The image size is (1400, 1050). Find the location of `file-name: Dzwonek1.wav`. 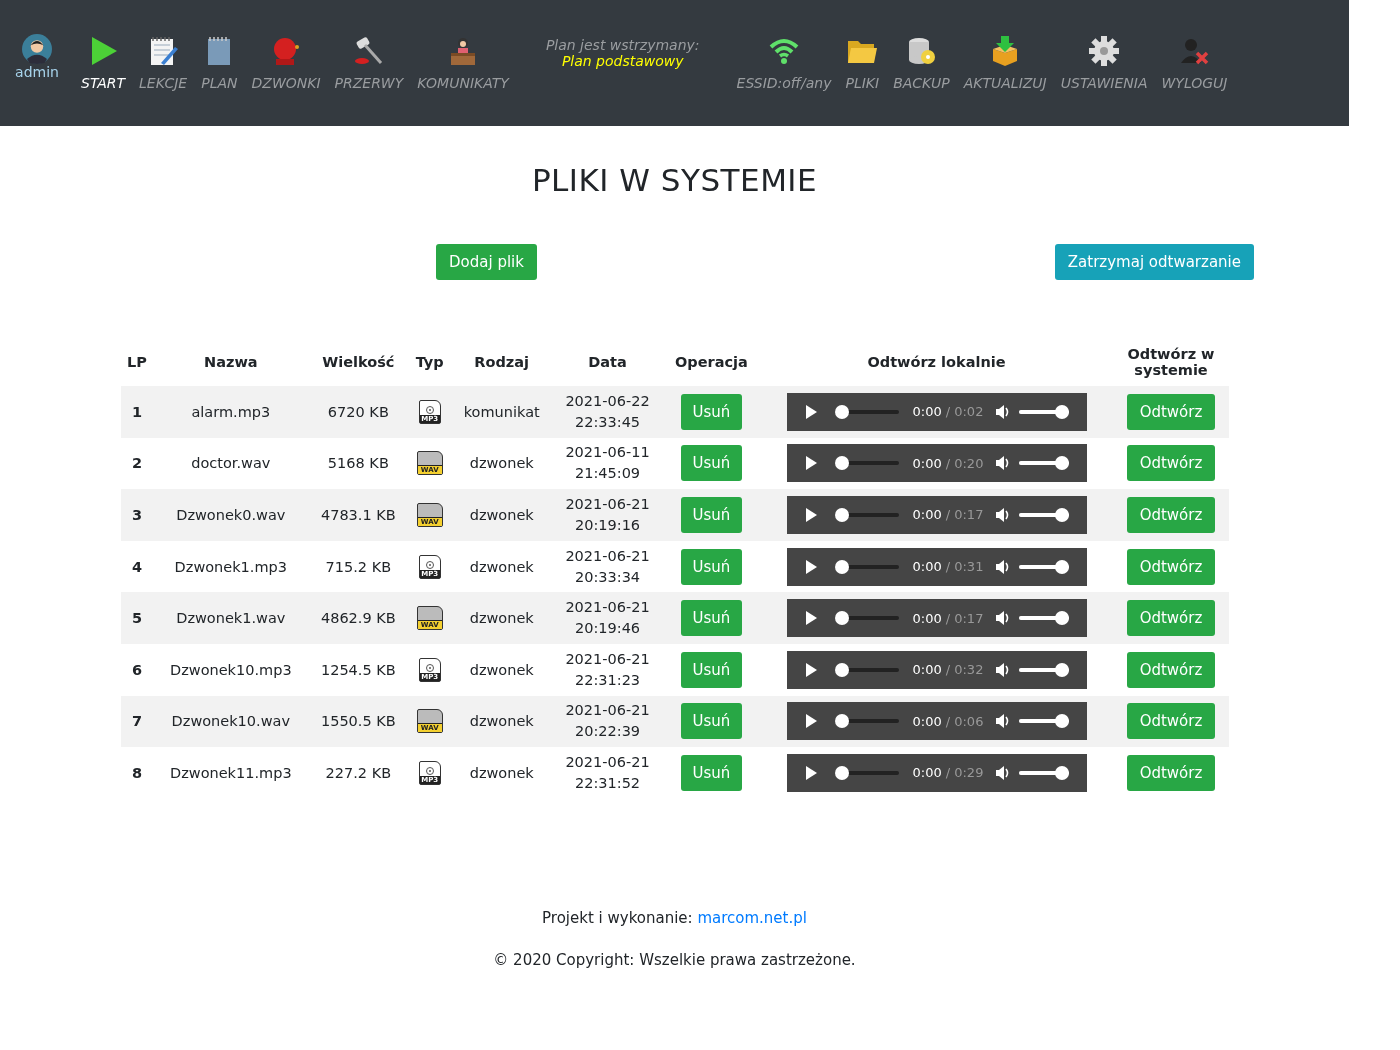

file-name: Dzwonek1.wav is located at coordinates (231, 618).